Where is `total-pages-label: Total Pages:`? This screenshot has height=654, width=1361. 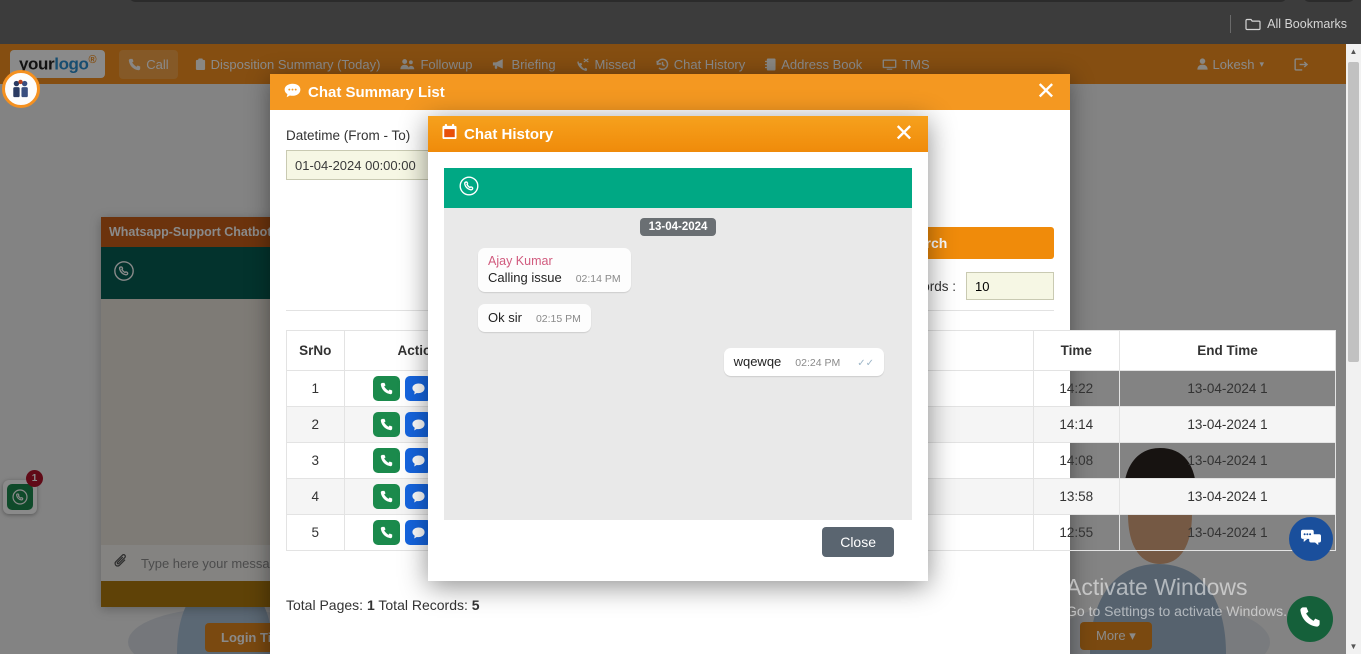
total-pages-label: Total Pages: is located at coordinates (325, 605).